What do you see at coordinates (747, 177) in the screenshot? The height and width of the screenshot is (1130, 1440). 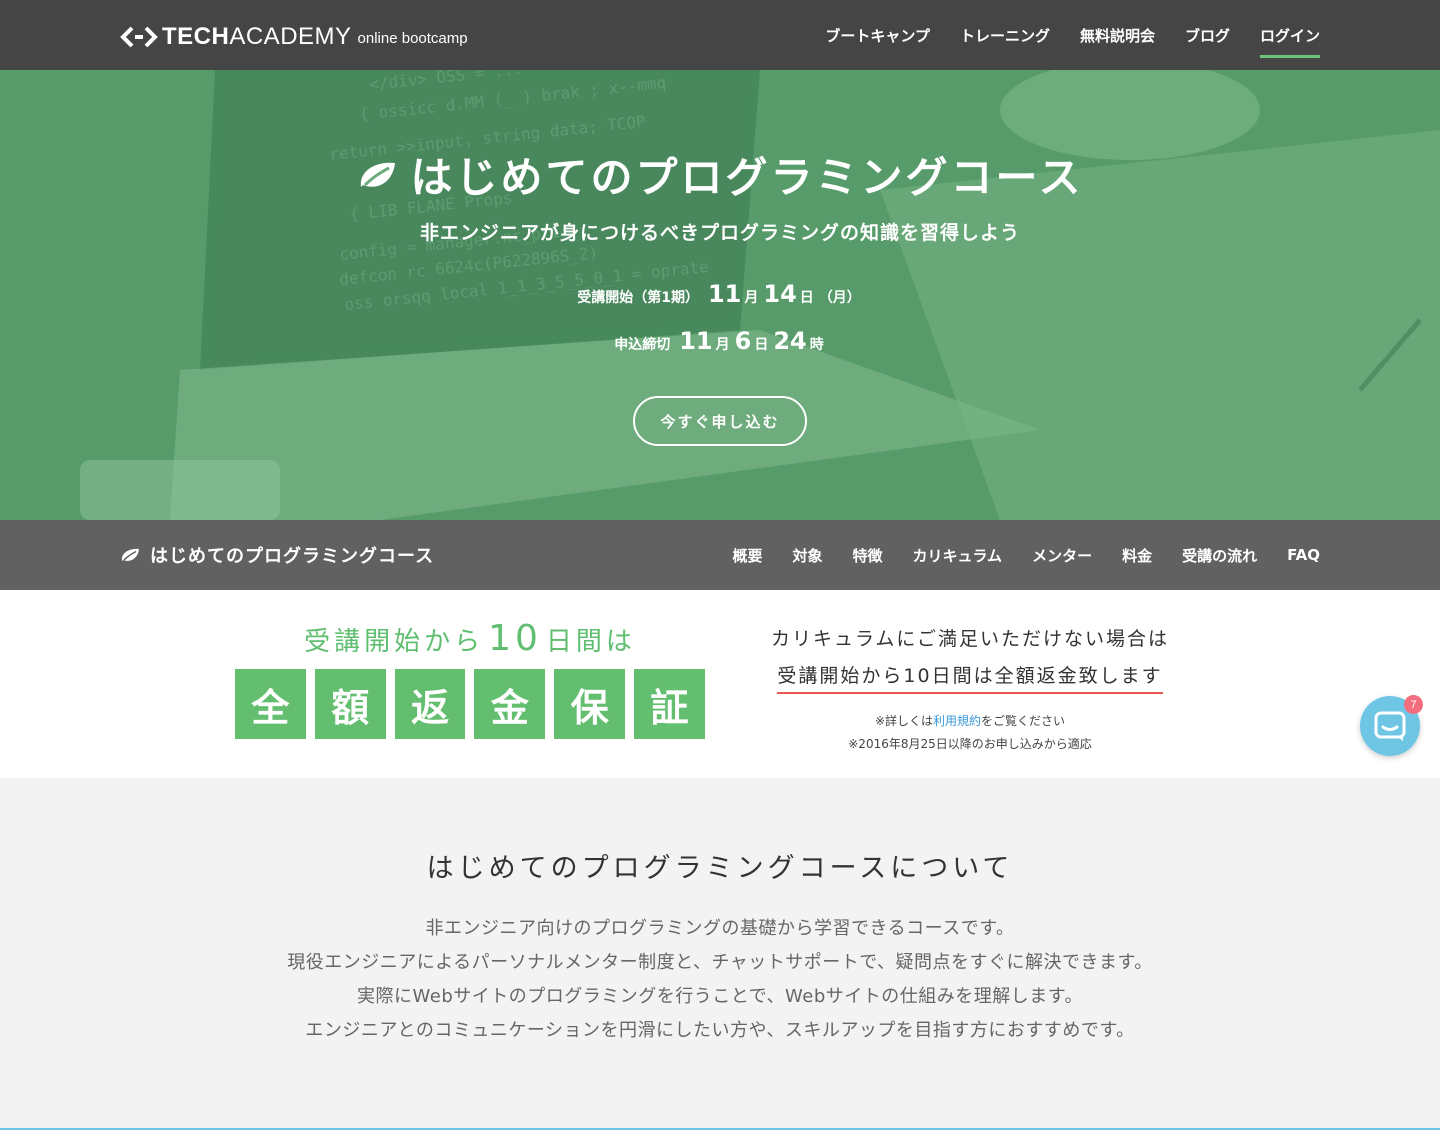 I see `hero-title-text: はじめてのプログラミングコース` at bounding box center [747, 177].